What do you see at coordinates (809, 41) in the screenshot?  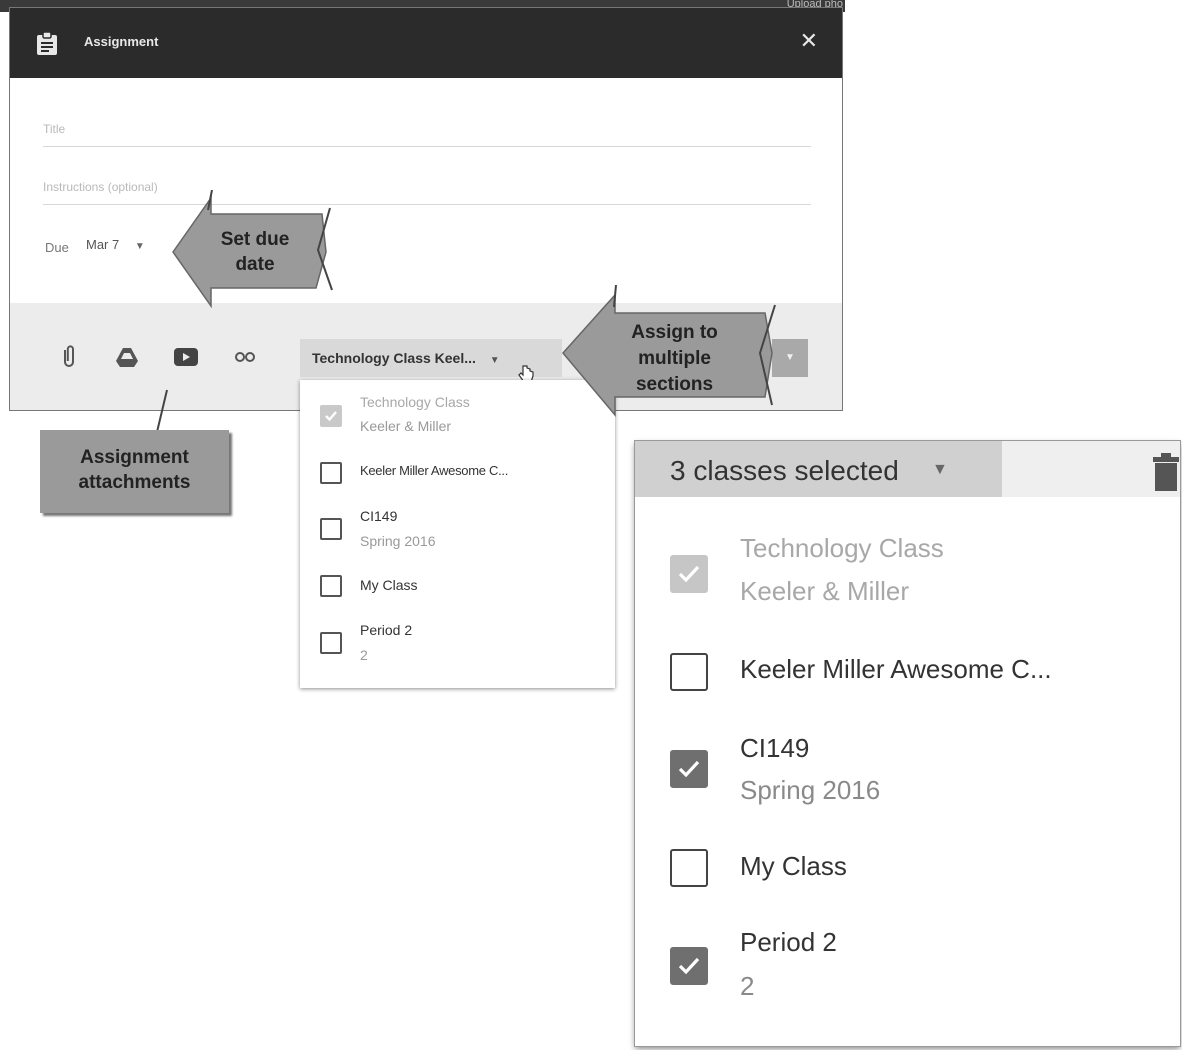 I see `close-icon: ✕` at bounding box center [809, 41].